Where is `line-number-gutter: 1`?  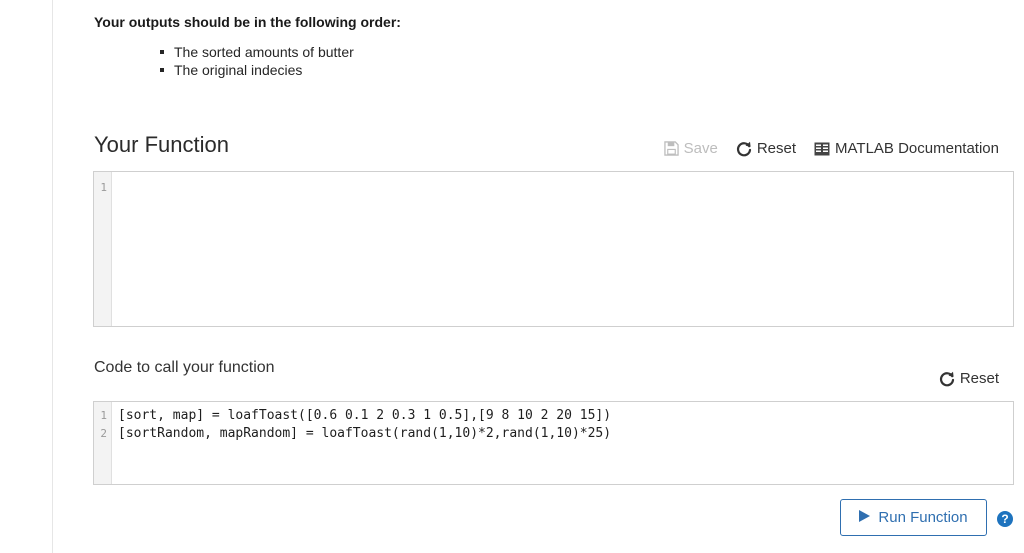 line-number-gutter: 1 is located at coordinates (103, 249).